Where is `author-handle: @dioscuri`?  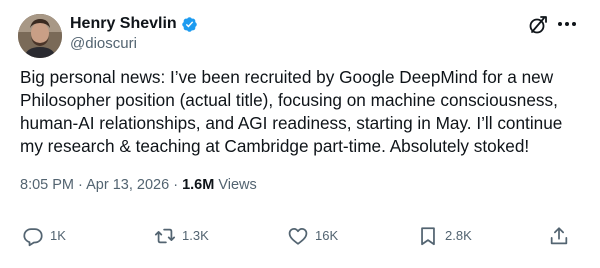 author-handle: @dioscuri is located at coordinates (103, 43).